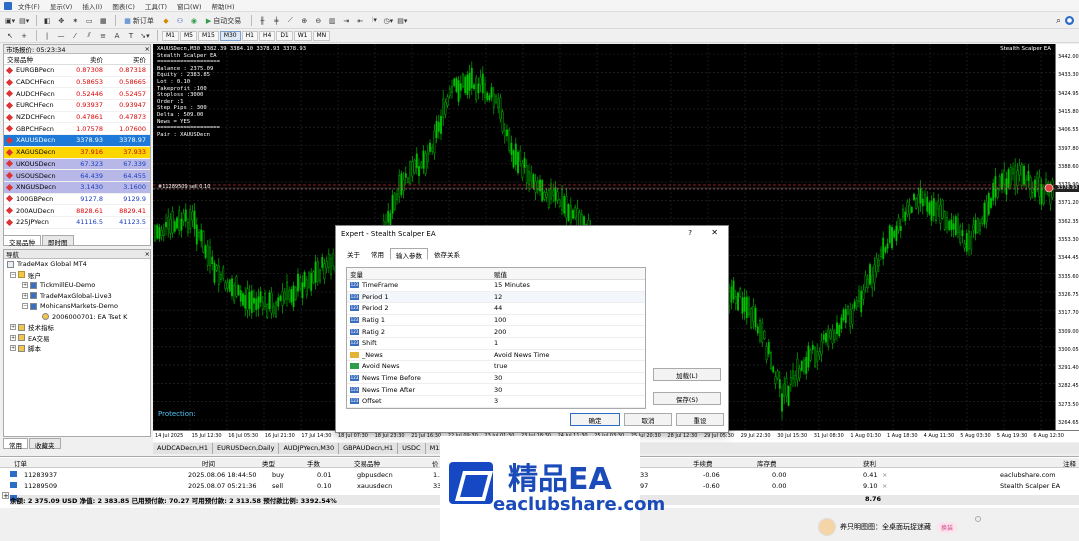 The height and width of the screenshot is (541, 1079). I want to click on save-button: 保存(S), so click(687, 398).